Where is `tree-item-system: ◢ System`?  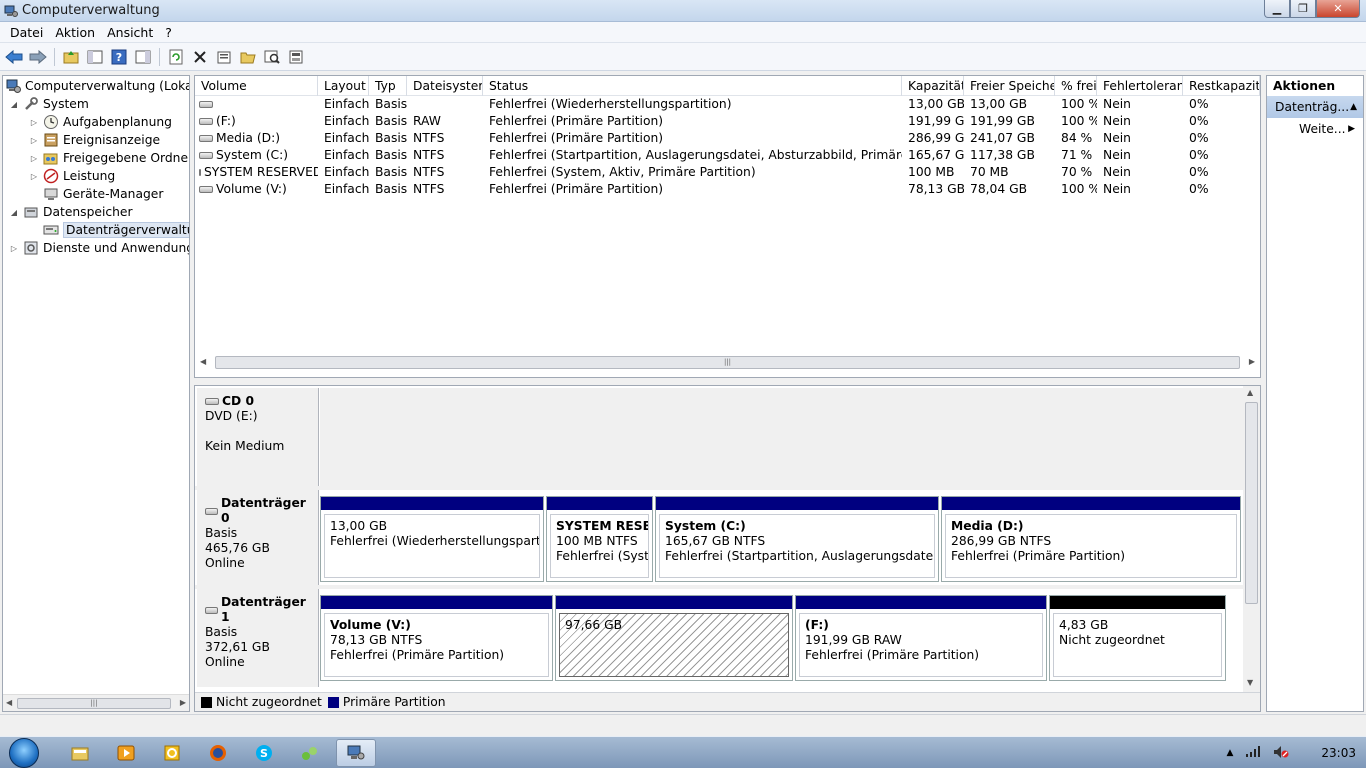
tree-item-system: ◢ System is located at coordinates (49, 104).